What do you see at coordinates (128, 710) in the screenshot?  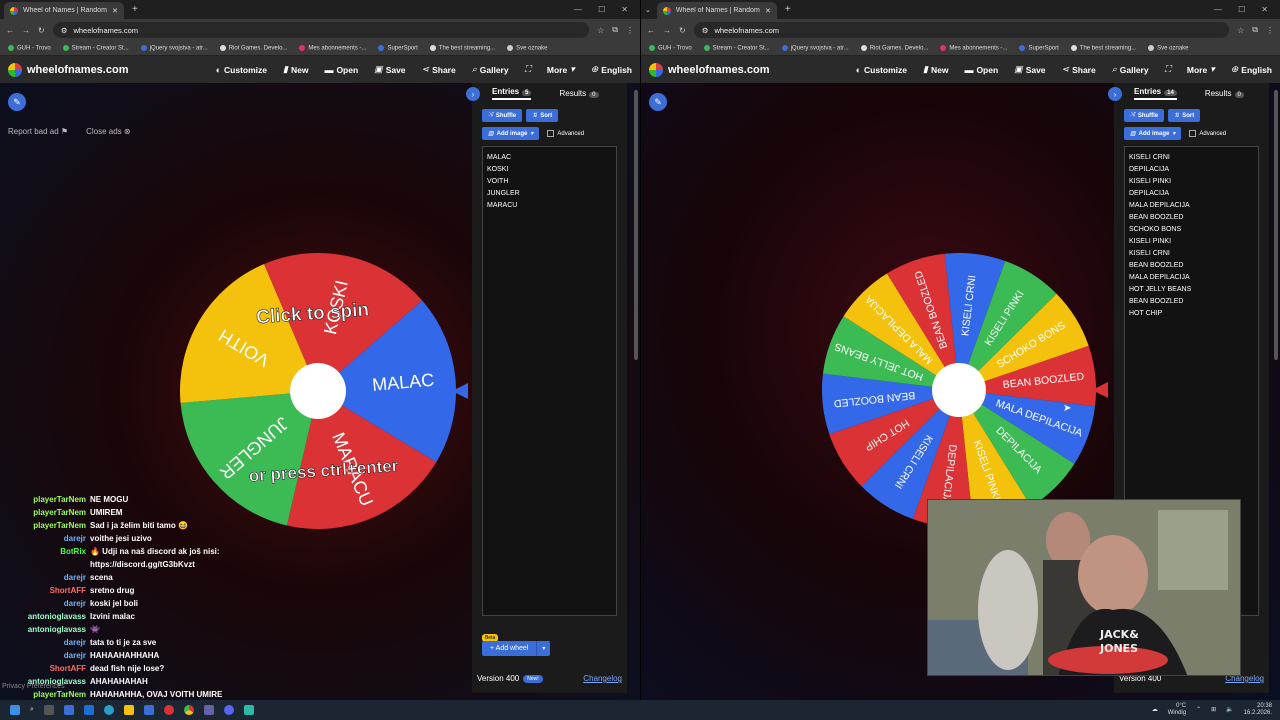 I see `folder-icon` at bounding box center [128, 710].